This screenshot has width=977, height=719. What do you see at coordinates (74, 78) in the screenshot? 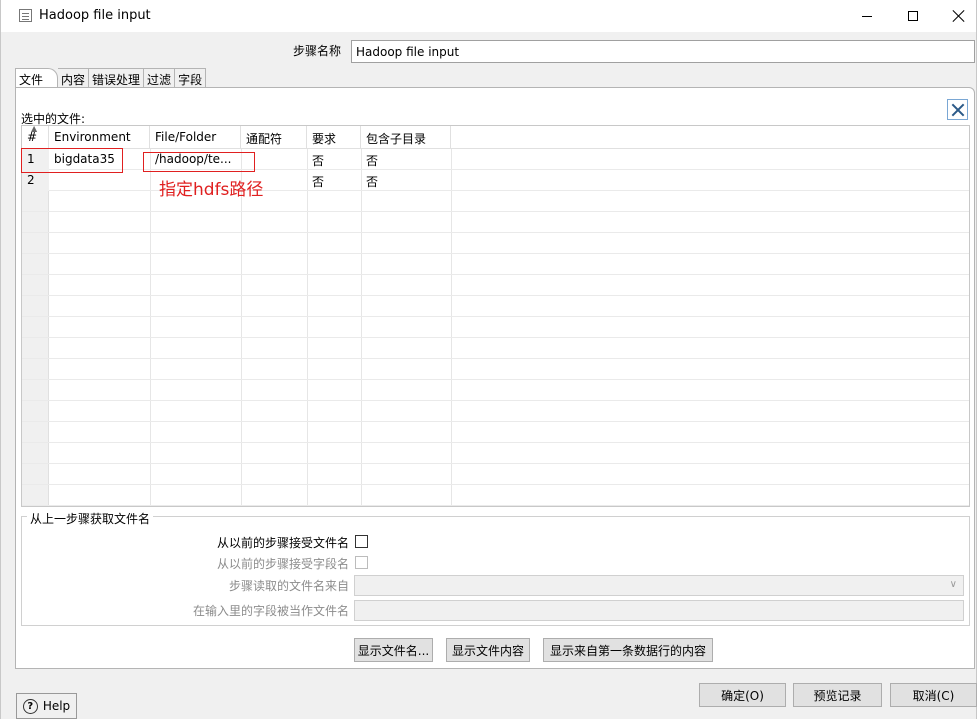
I see `tab-content: 内容` at bounding box center [74, 78].